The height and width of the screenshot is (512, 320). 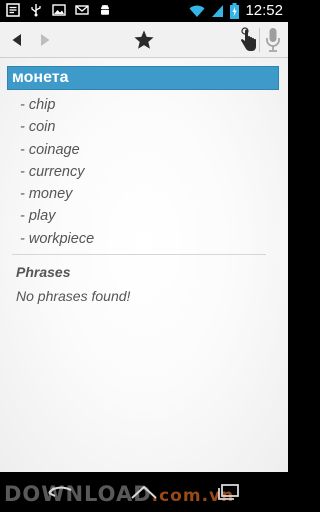 What do you see at coordinates (197, 11) in the screenshot?
I see `wifi-icon` at bounding box center [197, 11].